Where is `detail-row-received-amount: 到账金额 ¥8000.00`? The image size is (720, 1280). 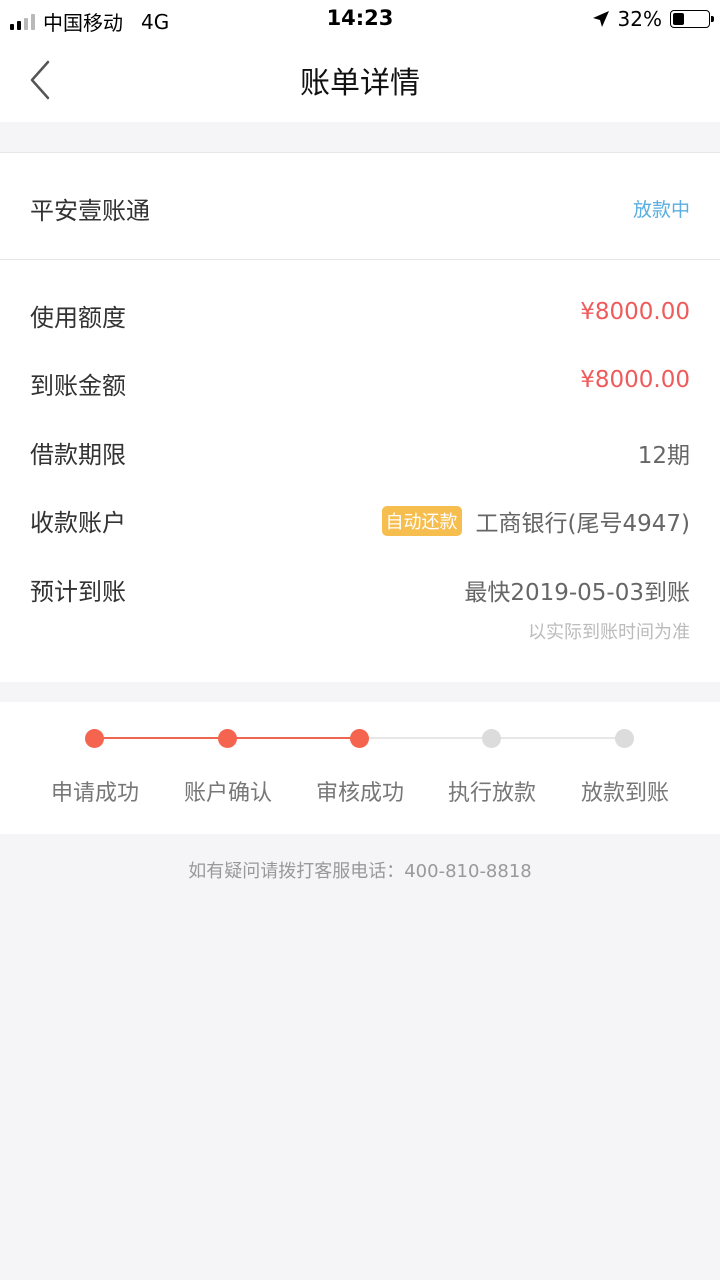
detail-row-received-amount: 到账金额 ¥8000.00 is located at coordinates (360, 386).